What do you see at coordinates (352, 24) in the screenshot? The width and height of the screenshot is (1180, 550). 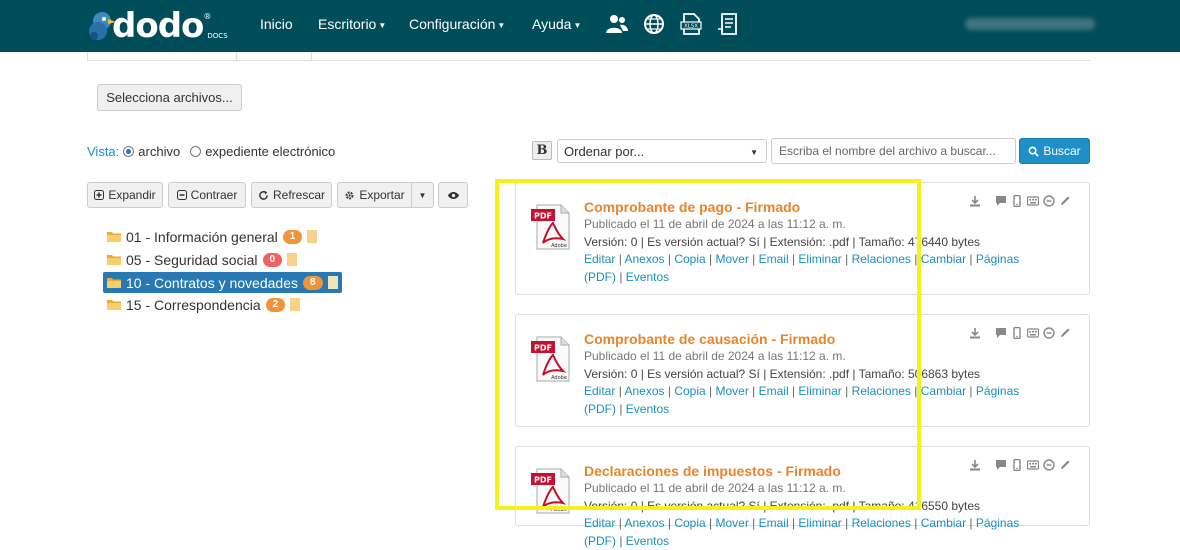 I see `nav-escritorio: Escritorio ▼` at bounding box center [352, 24].